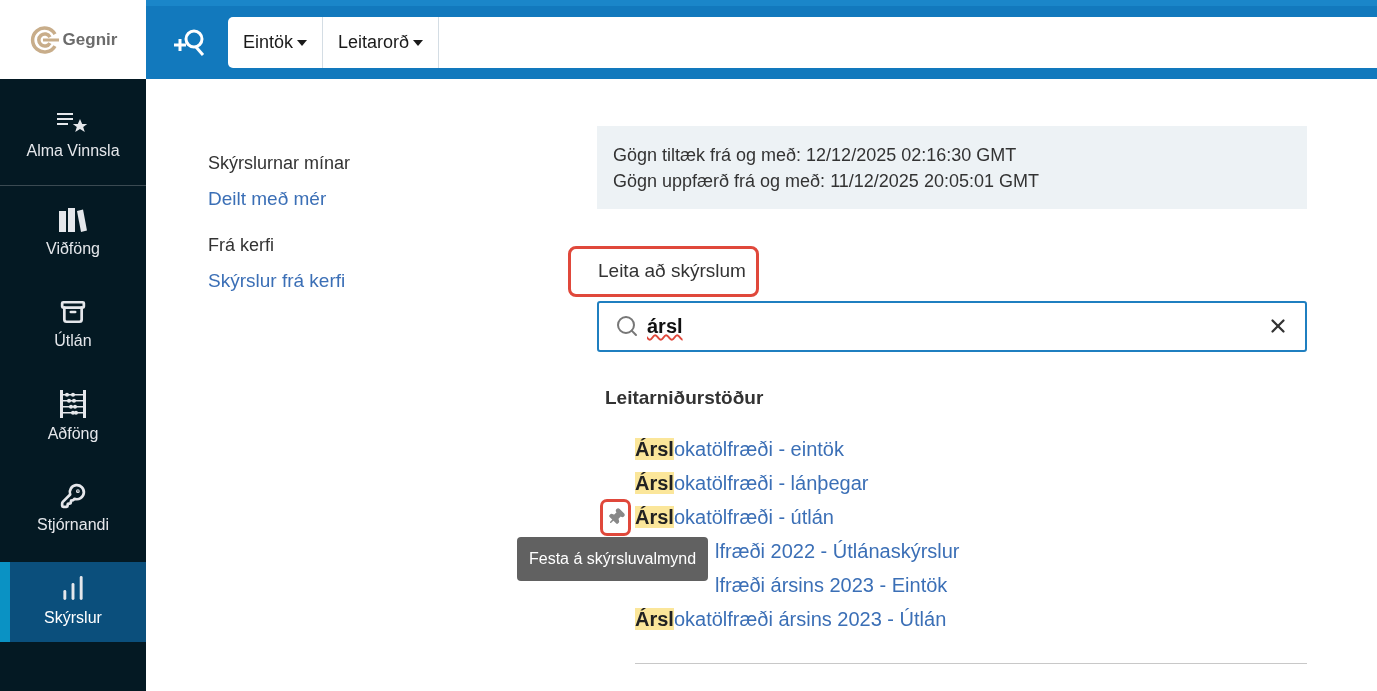 The image size is (1377, 691). Describe the element at coordinates (73, 404) in the screenshot. I see `abacus-icon` at that location.